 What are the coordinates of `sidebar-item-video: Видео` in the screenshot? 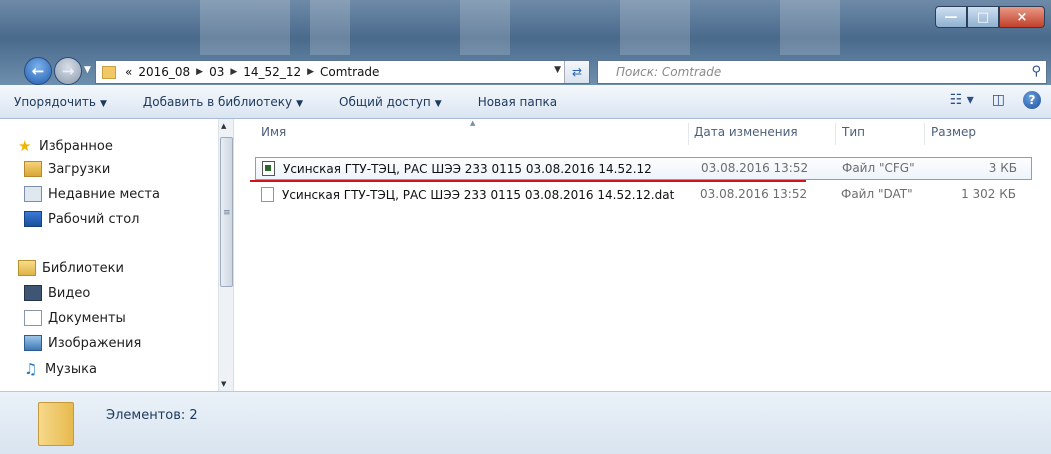 It's located at (57, 293).